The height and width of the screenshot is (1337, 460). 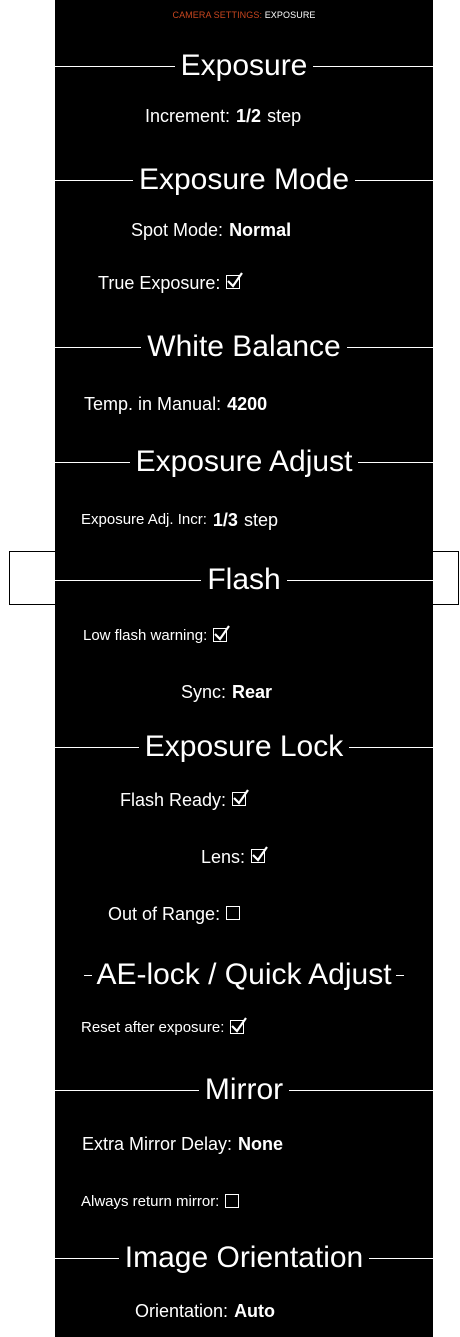 I want to click on section-header-exposure: Exposure, so click(x=244, y=66).